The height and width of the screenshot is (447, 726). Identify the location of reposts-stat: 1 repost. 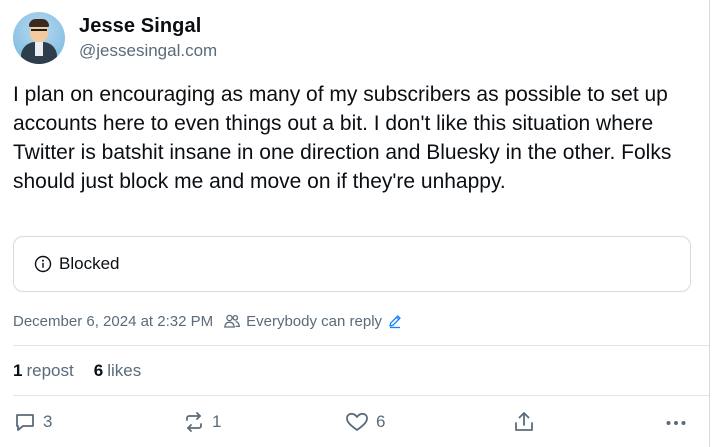
(43, 371).